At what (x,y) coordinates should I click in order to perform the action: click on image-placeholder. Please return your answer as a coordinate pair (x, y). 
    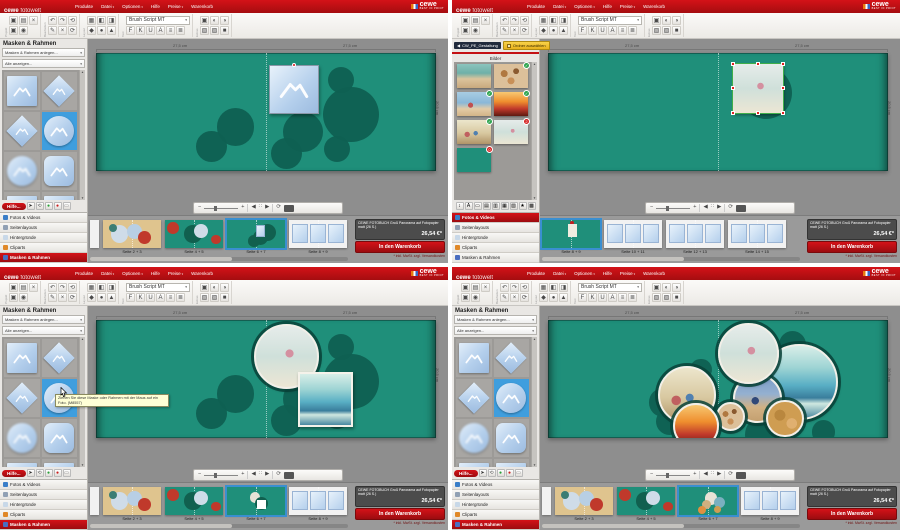
    Looking at the image, I should click on (294, 88).